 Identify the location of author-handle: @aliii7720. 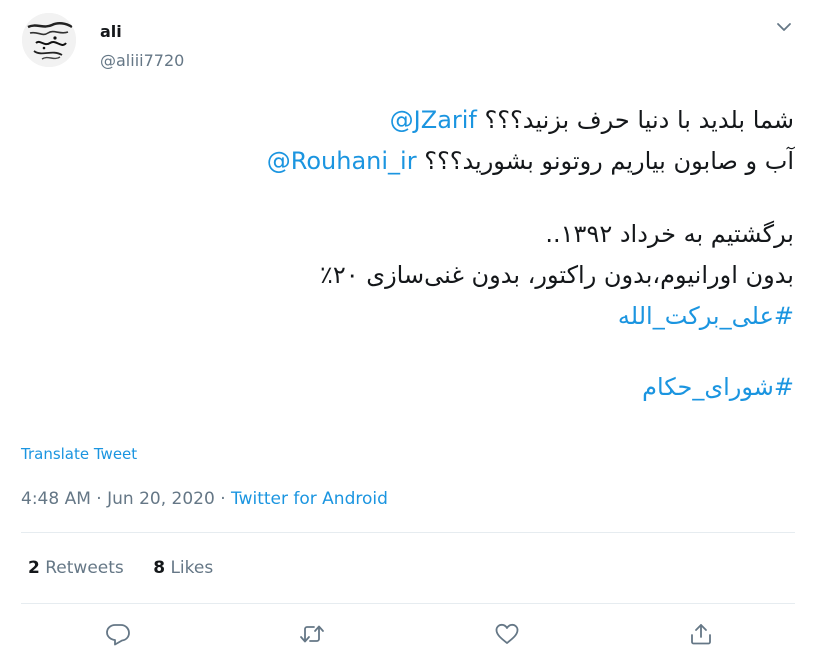
(142, 60).